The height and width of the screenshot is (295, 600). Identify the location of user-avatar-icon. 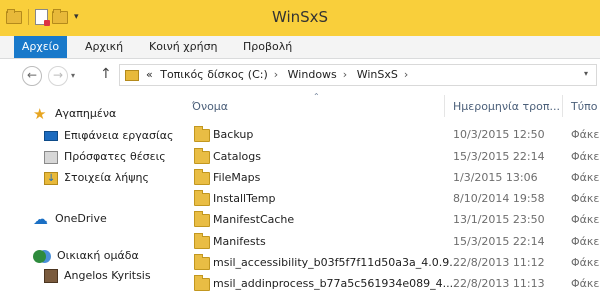
(51, 276).